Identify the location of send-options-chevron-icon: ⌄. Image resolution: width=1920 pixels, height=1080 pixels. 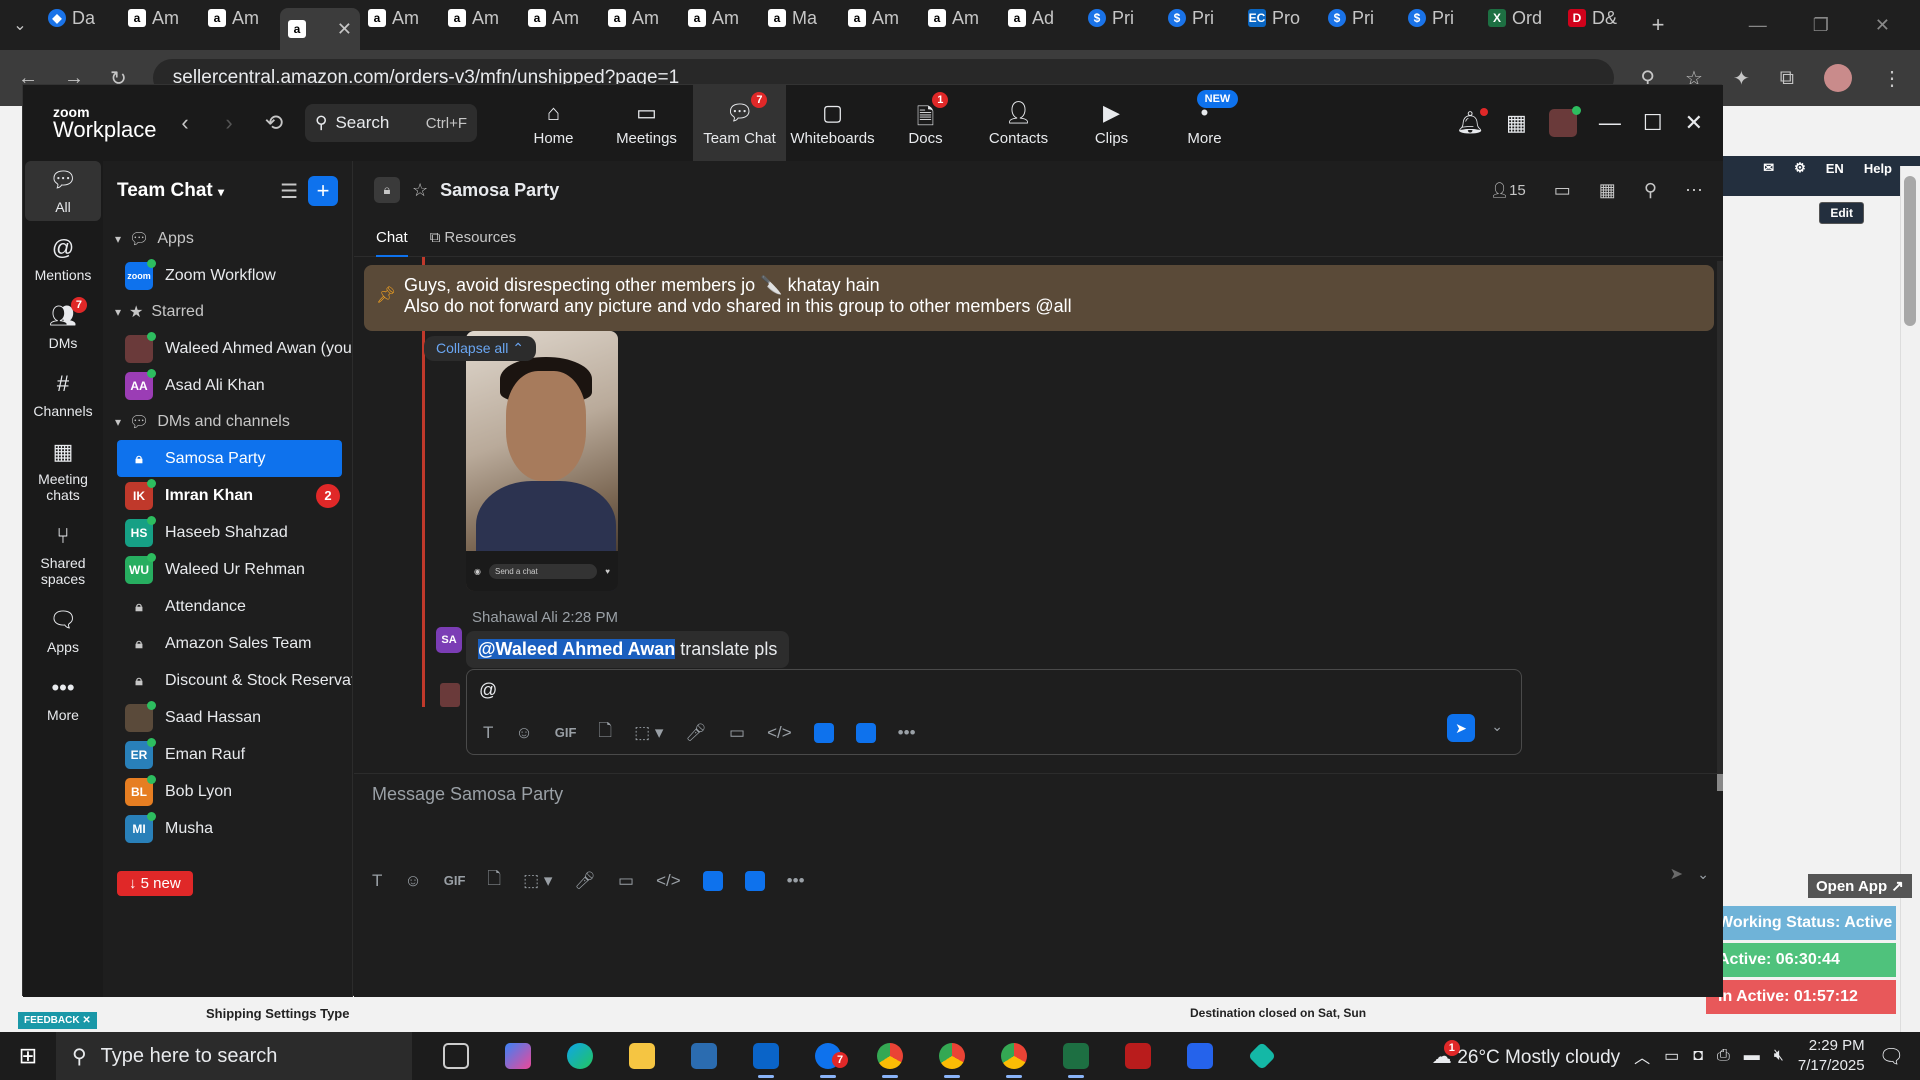
(1703, 874).